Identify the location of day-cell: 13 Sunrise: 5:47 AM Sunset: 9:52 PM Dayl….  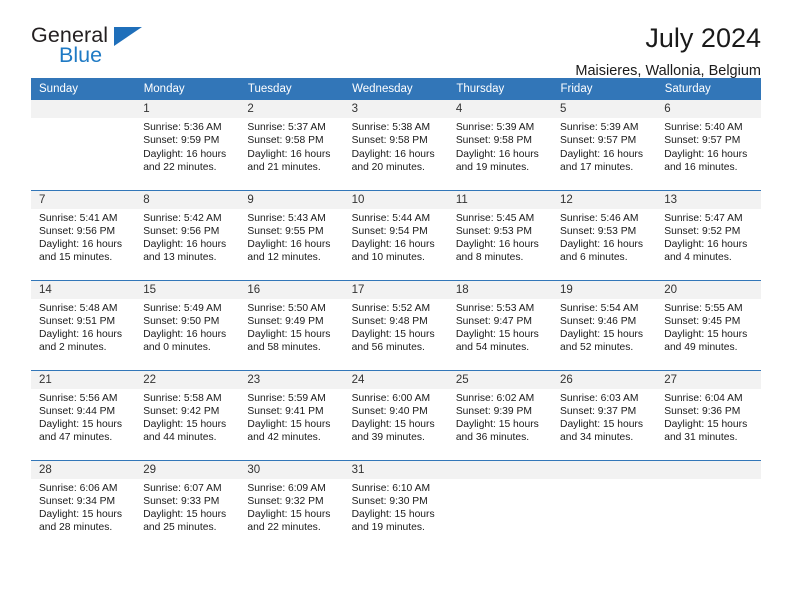
(708, 235).